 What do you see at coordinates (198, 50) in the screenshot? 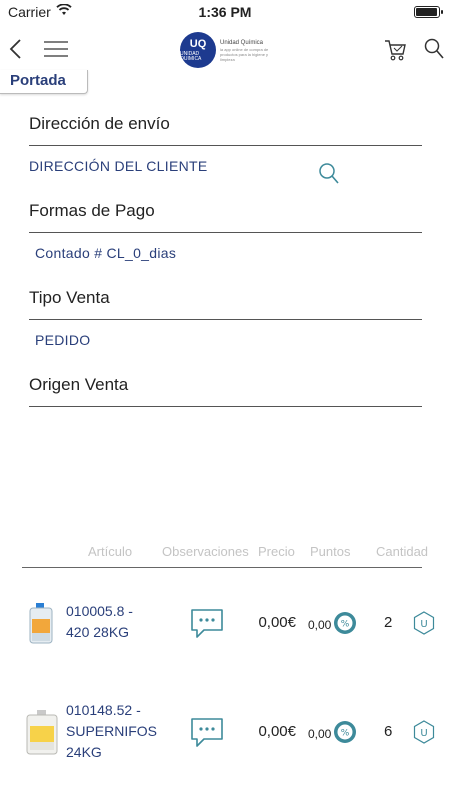
I see `logo-mark: UQ UNIDAD QUIMICA` at bounding box center [198, 50].